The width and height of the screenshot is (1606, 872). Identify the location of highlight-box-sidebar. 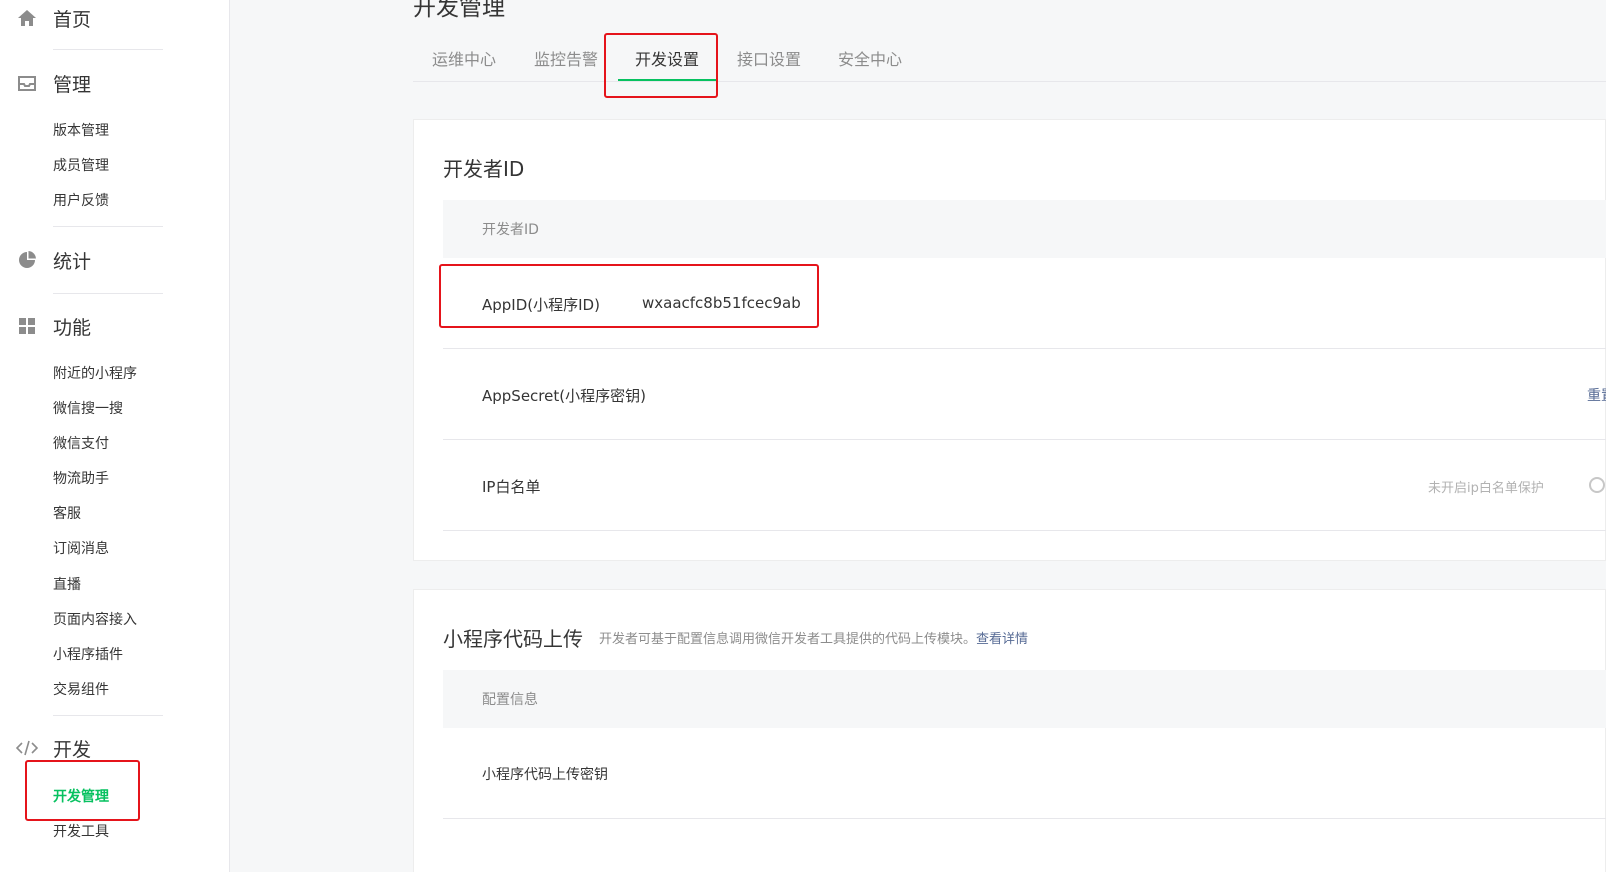
(82, 790).